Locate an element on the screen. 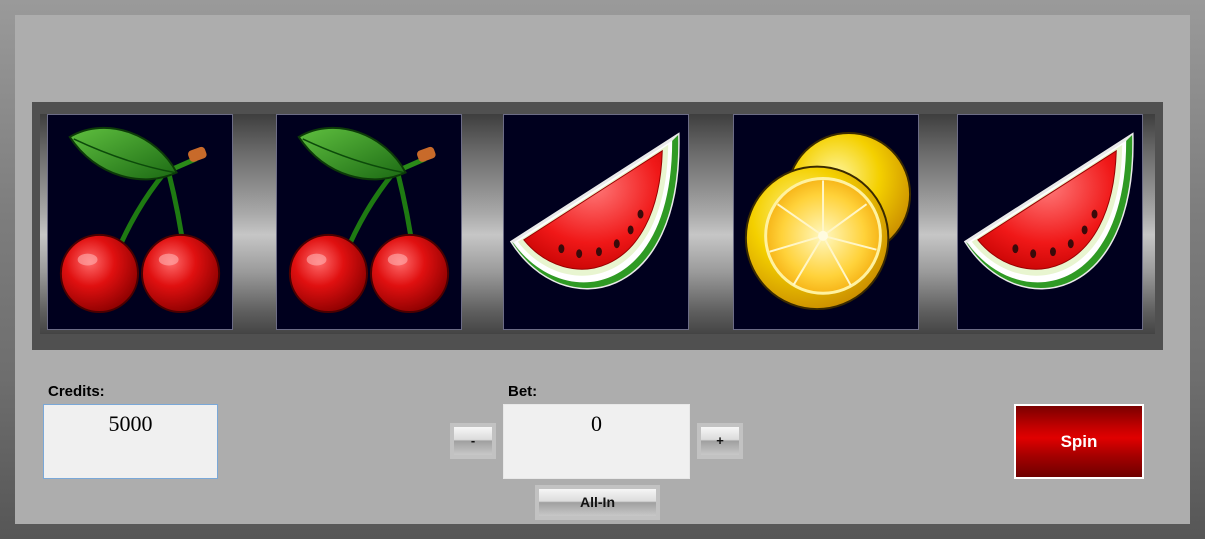 This screenshot has width=1205, height=539. credits-display: 5000 is located at coordinates (130, 441).